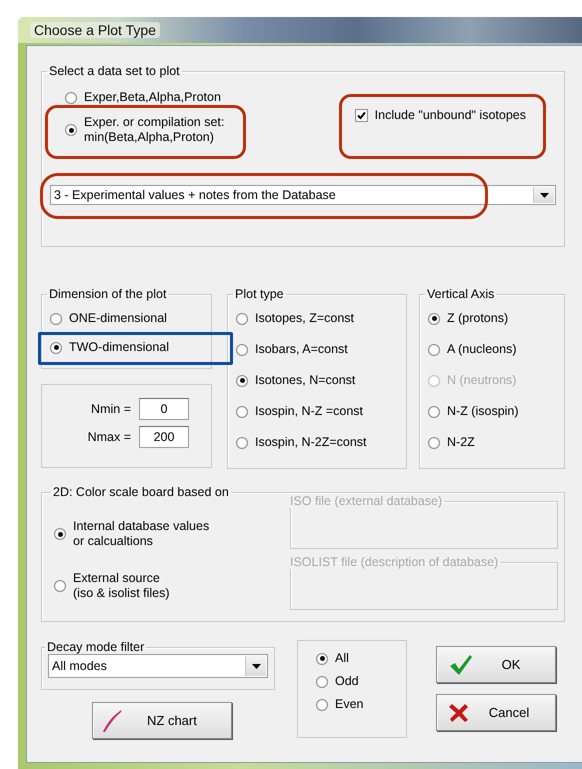 This screenshot has width=582, height=769. Describe the element at coordinates (152, 97) in the screenshot. I see `option-label: Exper,Beta,Alpha,Proton` at that location.